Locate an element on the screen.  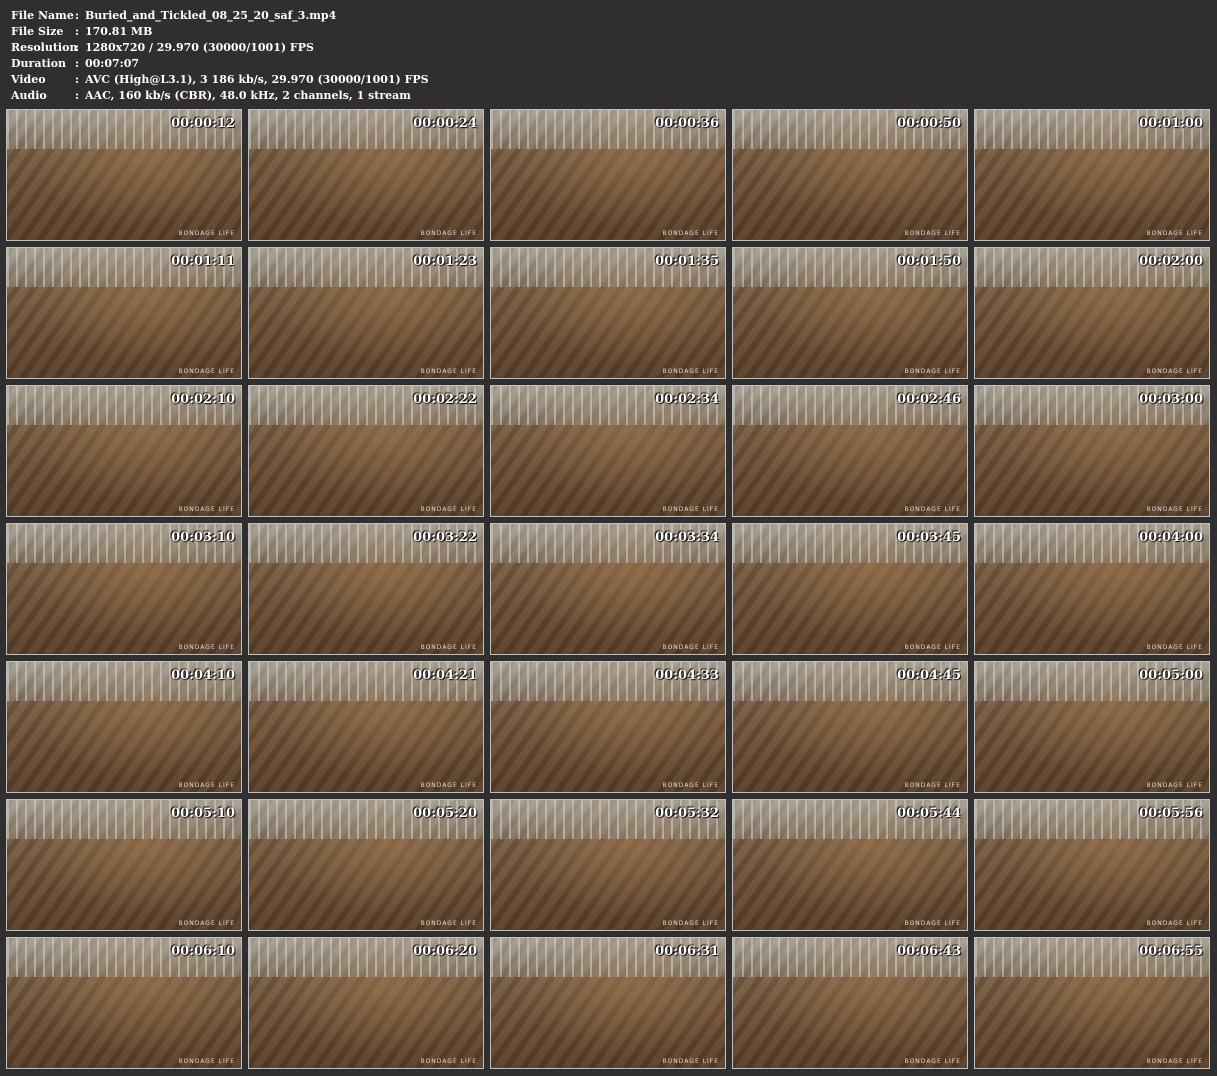
video-thumbnail: 00:04:21 BONDAGE LIFE is located at coordinates (366, 727).